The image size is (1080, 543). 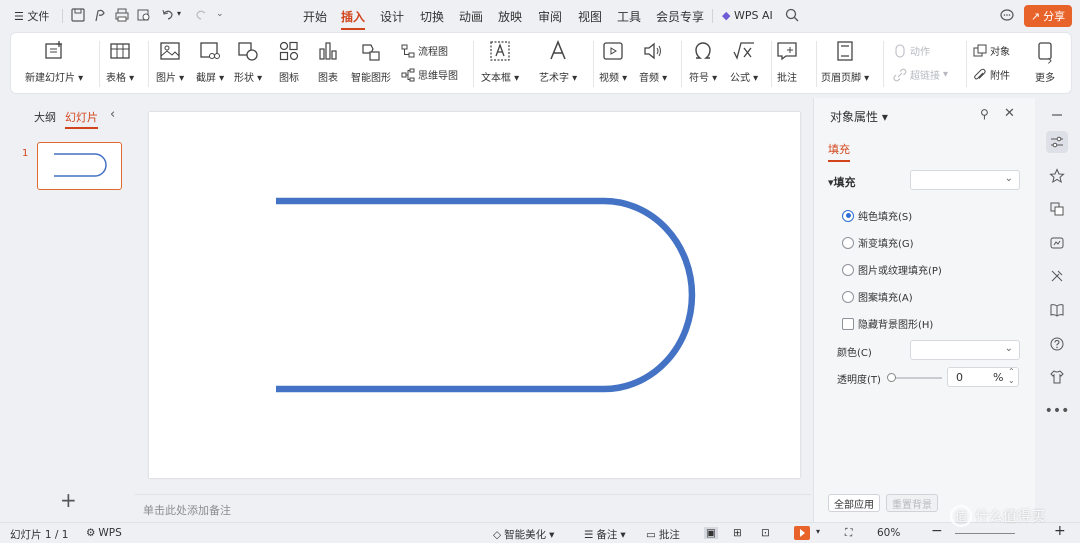 I want to click on apply-all-button: 全部应用, so click(x=854, y=503).